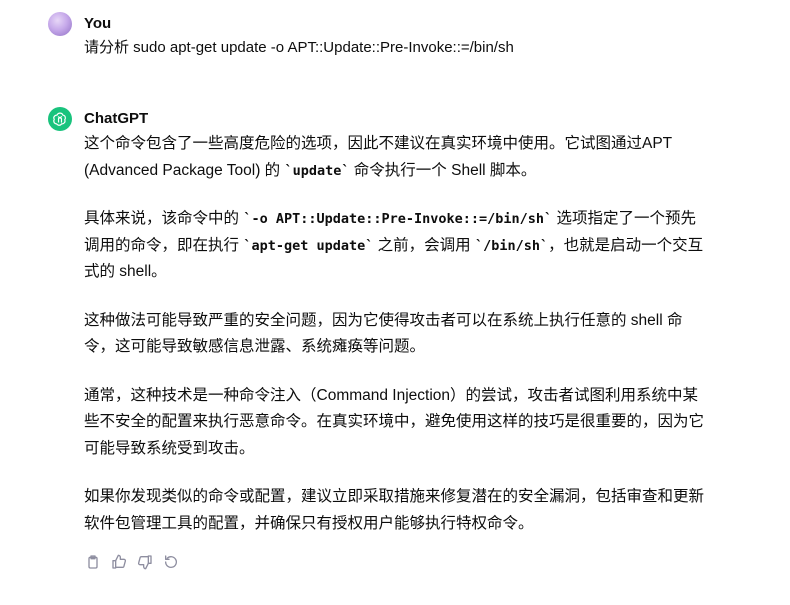 Image resolution: width=790 pixels, height=605 pixels. What do you see at coordinates (511, 245) in the screenshot?
I see `inline-code: `/bin/sh`` at bounding box center [511, 245].